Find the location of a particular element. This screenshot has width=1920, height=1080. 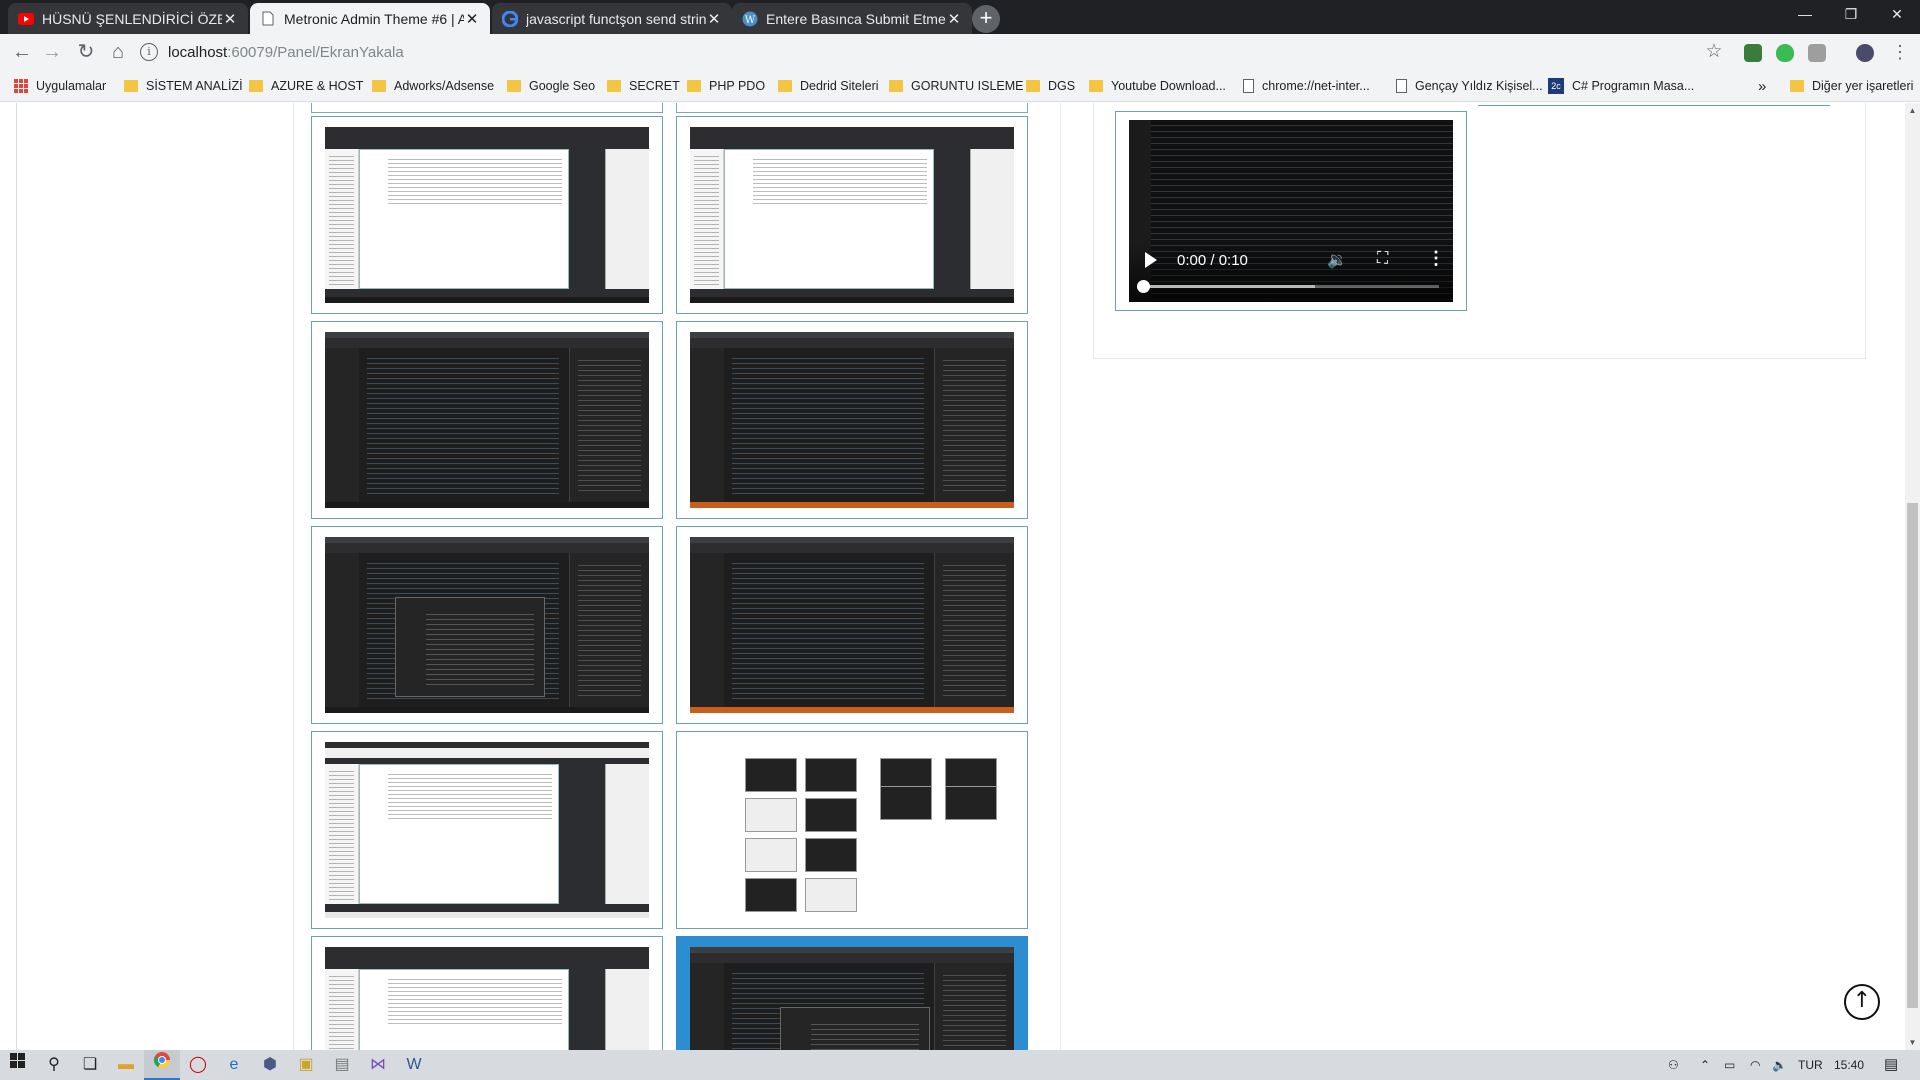

people-icon: ⚇ is located at coordinates (1673, 1065).